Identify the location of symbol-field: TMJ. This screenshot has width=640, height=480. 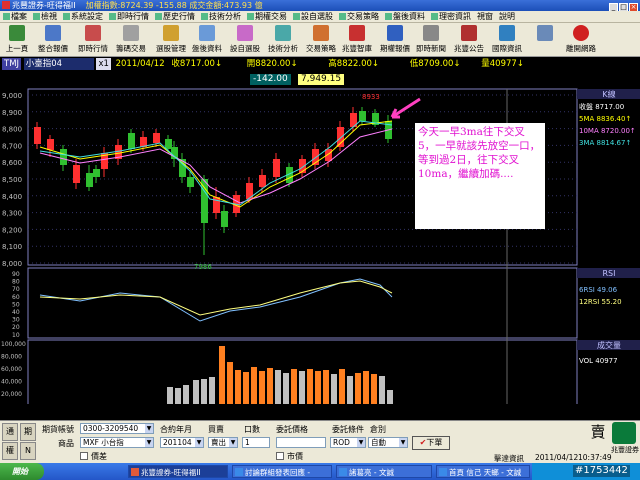
(12, 64).